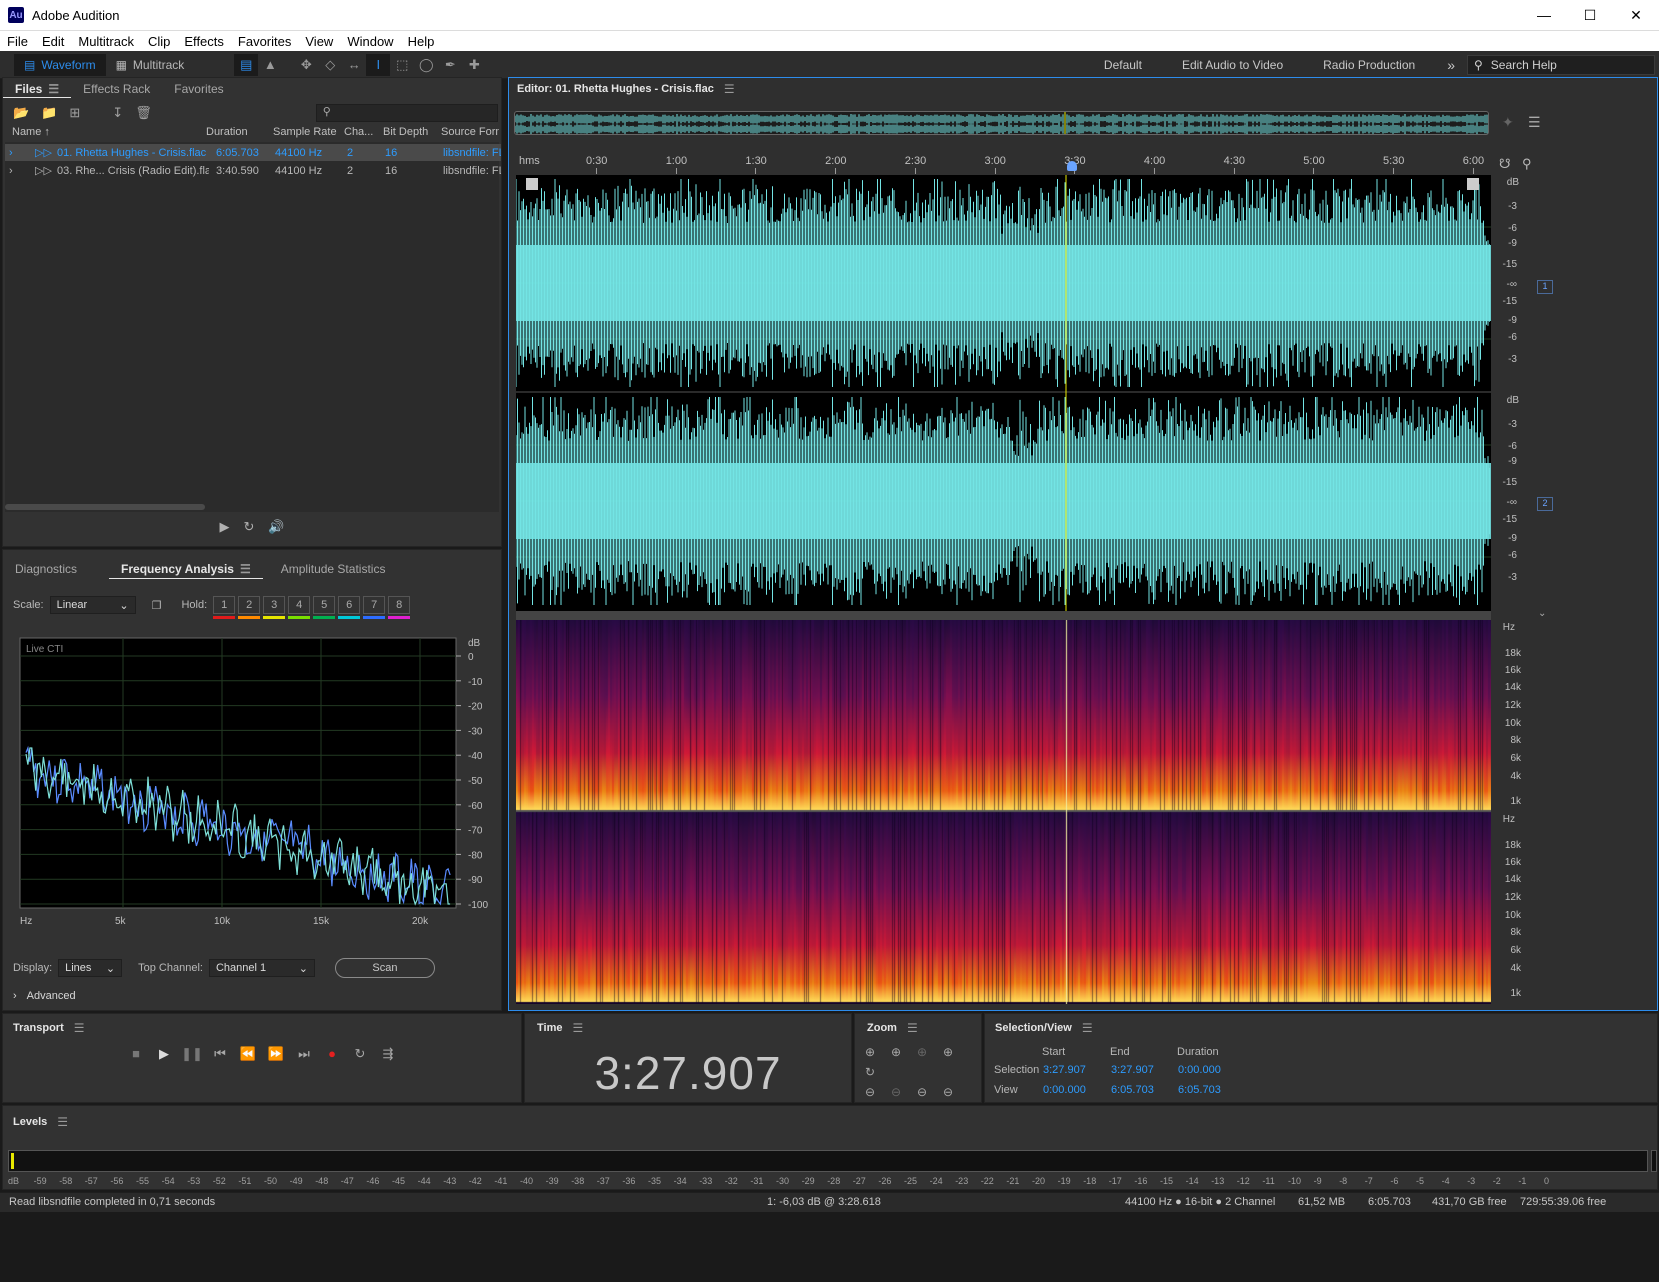  What do you see at coordinates (192, 1054) in the screenshot?
I see `pause-icon: ❚❚` at bounding box center [192, 1054].